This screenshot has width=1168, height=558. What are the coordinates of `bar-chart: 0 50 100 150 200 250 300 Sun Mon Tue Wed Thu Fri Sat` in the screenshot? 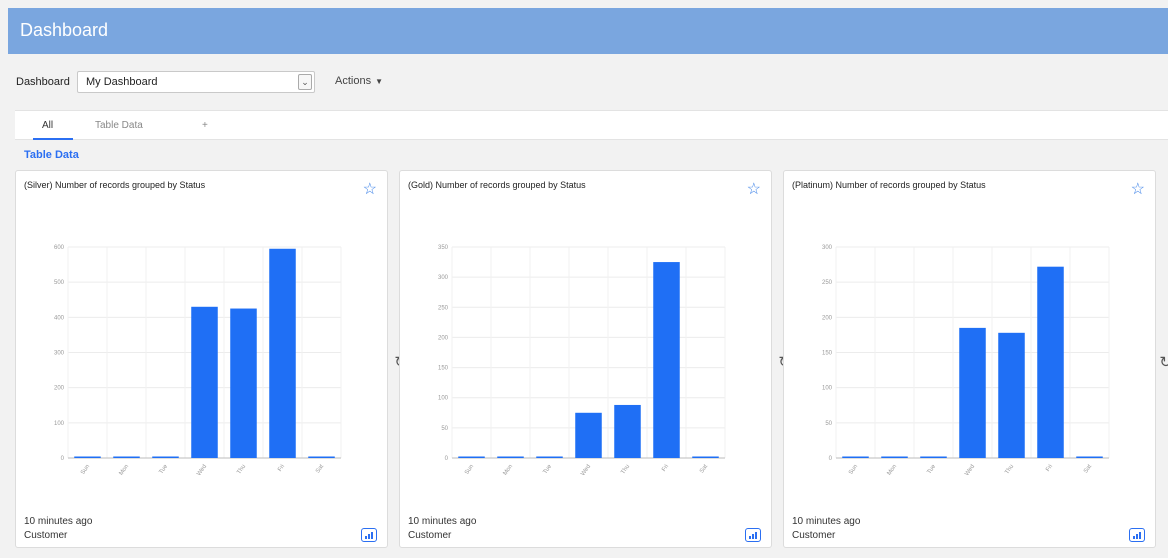 It's located at (966, 361).